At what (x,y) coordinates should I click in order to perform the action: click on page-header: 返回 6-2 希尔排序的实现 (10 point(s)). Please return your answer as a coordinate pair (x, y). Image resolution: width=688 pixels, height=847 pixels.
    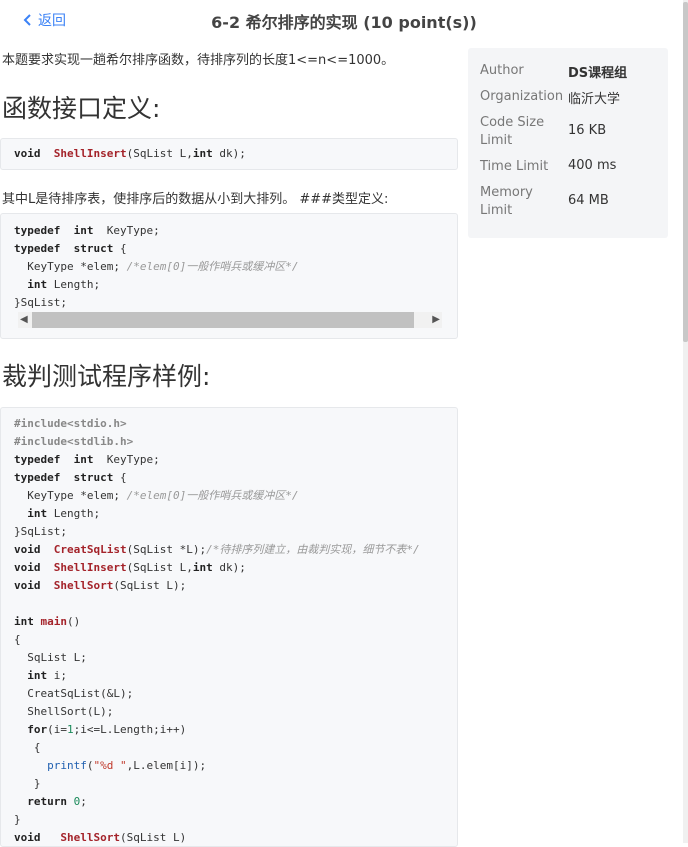
    Looking at the image, I should click on (344, 20).